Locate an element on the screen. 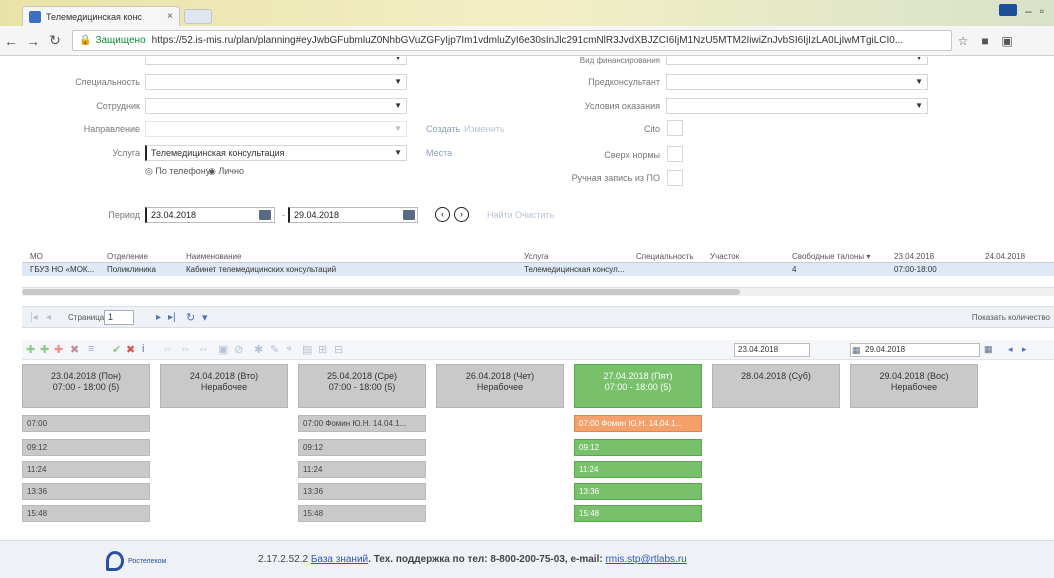  slot-wed: 13:36 is located at coordinates (362, 491).